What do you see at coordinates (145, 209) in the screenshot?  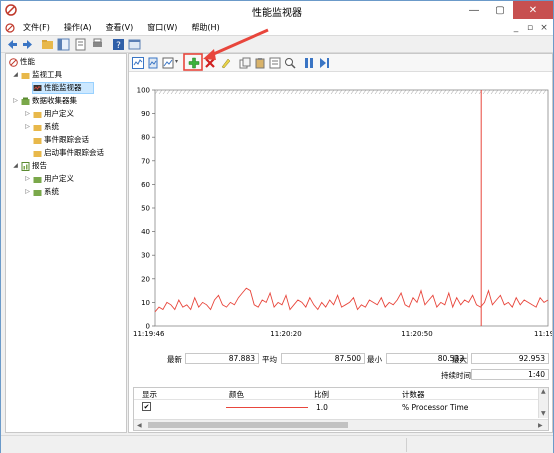 I see `y-tick-label: 50` at bounding box center [145, 209].